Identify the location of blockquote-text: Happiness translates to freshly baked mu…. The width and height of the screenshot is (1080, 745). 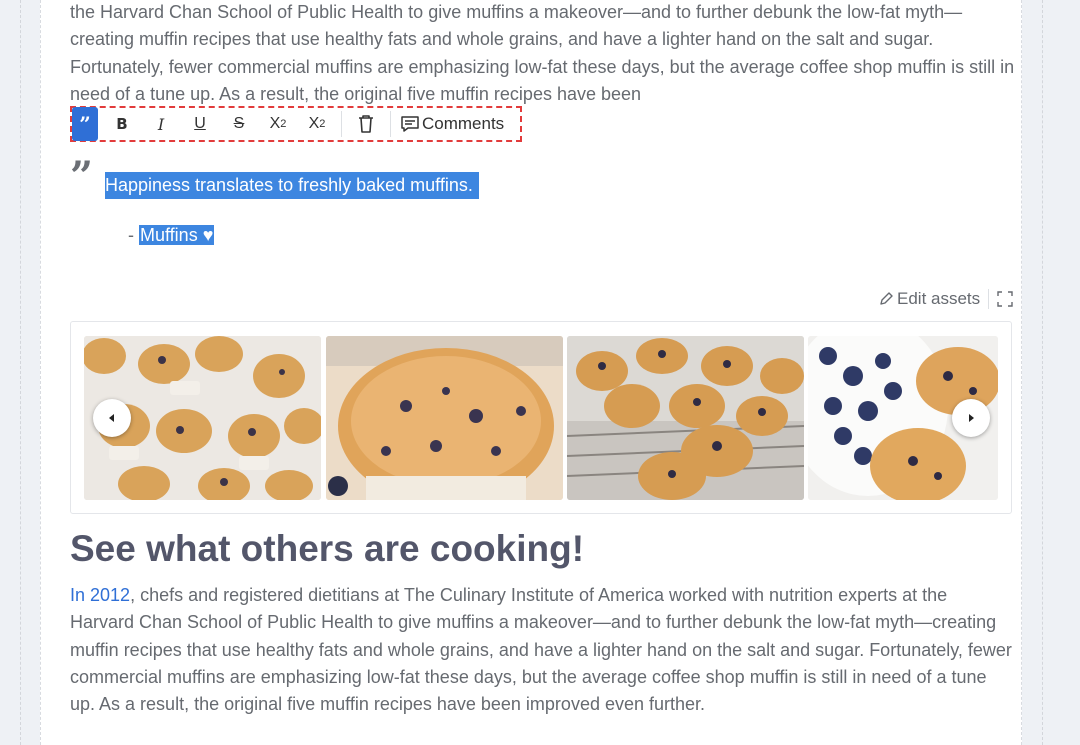
(292, 185).